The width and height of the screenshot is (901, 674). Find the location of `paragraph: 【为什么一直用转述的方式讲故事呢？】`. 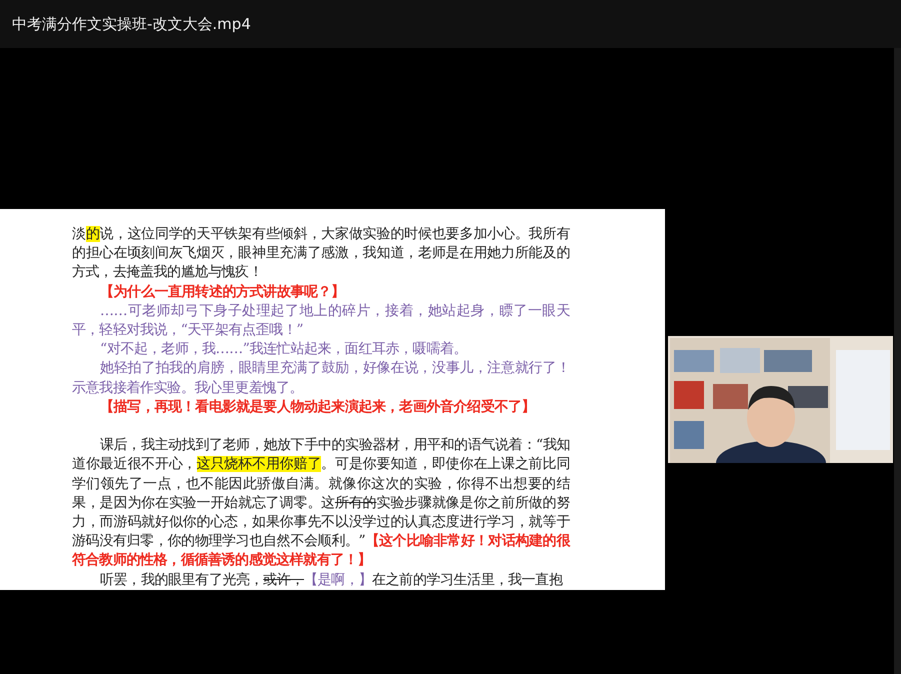

paragraph: 【为什么一直用转述的方式讲故事呢？】 is located at coordinates (222, 292).